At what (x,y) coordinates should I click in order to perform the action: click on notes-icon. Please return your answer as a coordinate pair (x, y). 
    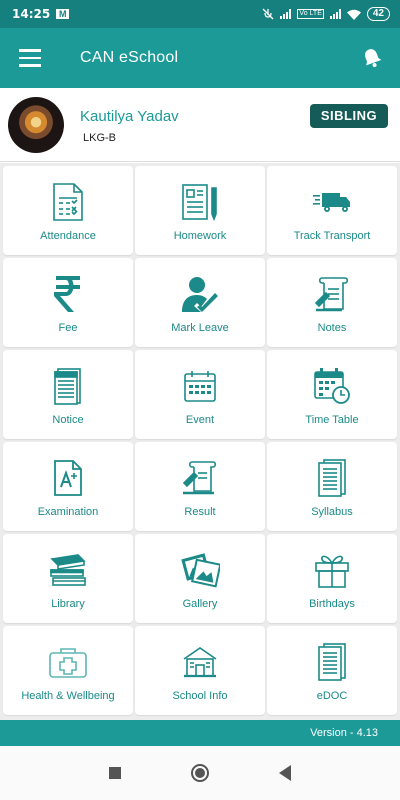
    Looking at the image, I should click on (331, 294).